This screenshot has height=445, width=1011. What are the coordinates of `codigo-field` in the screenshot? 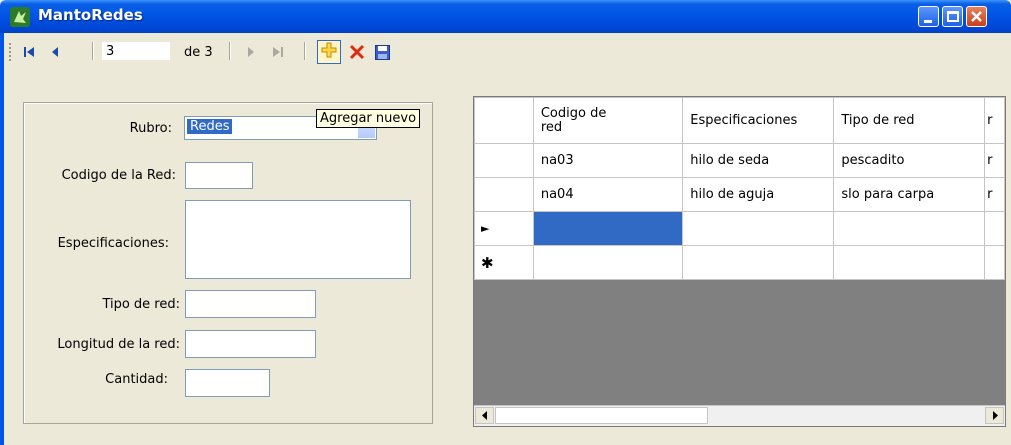 It's located at (219, 175).